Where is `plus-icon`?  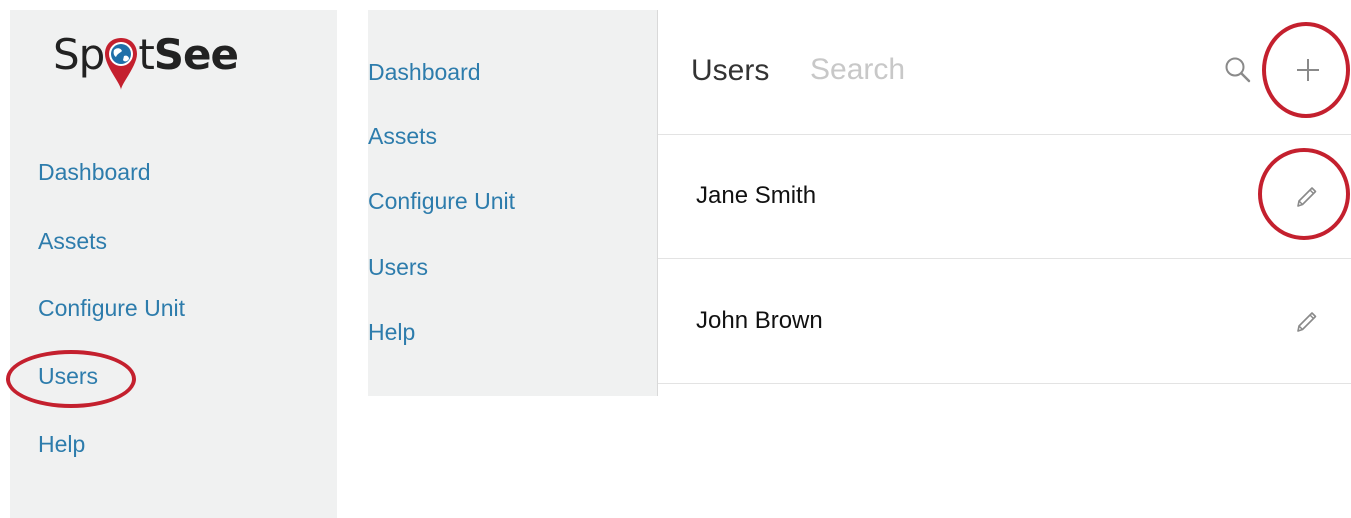
plus-icon is located at coordinates (1308, 70).